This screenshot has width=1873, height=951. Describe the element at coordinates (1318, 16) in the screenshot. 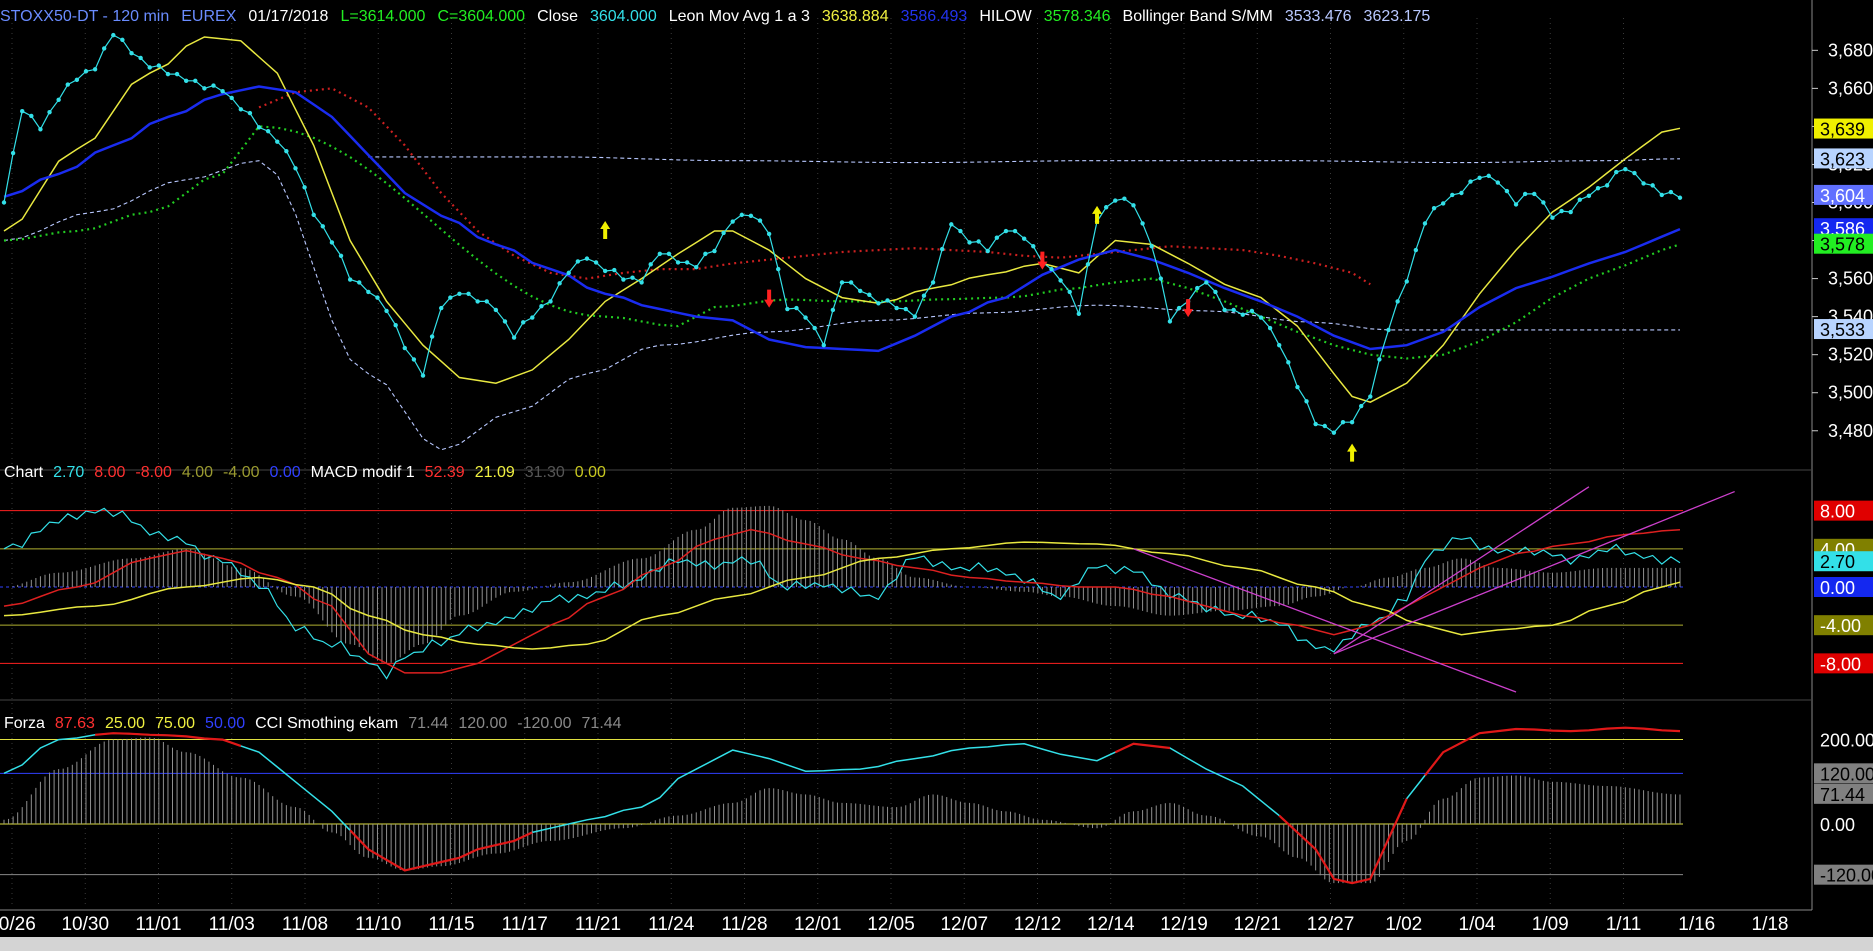

I see `header-item: 3533.476` at that location.